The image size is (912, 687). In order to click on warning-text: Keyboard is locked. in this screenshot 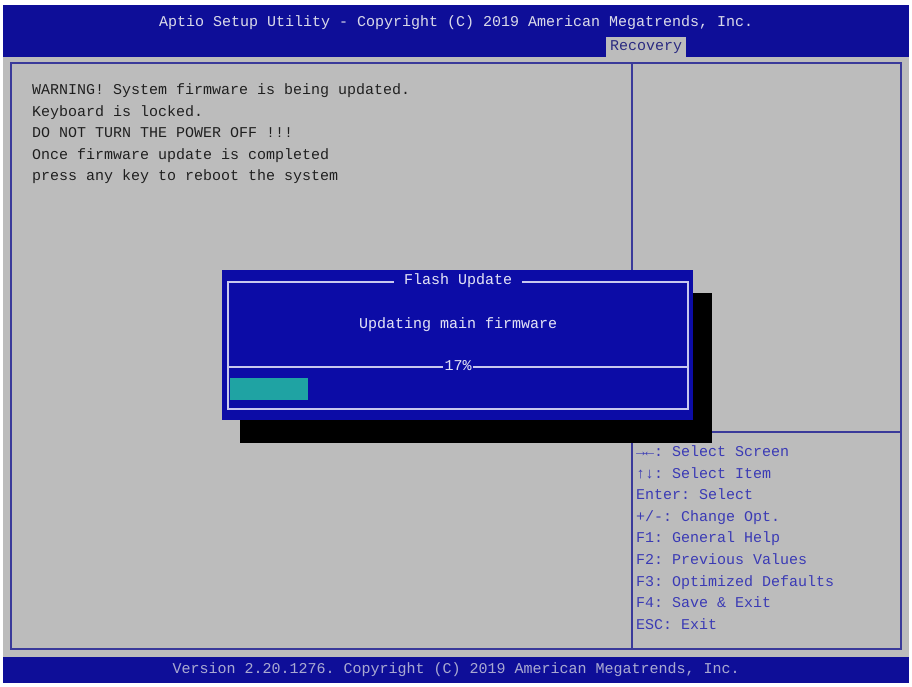, I will do `click(118, 112)`.